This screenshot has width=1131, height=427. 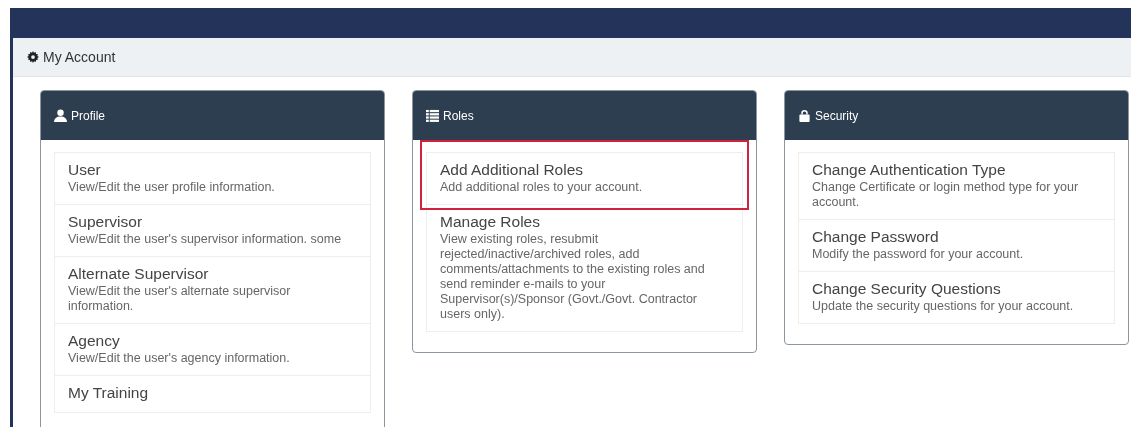 I want to click on item-description: View/Edit the user's supervisor information. some, so click(x=205, y=239).